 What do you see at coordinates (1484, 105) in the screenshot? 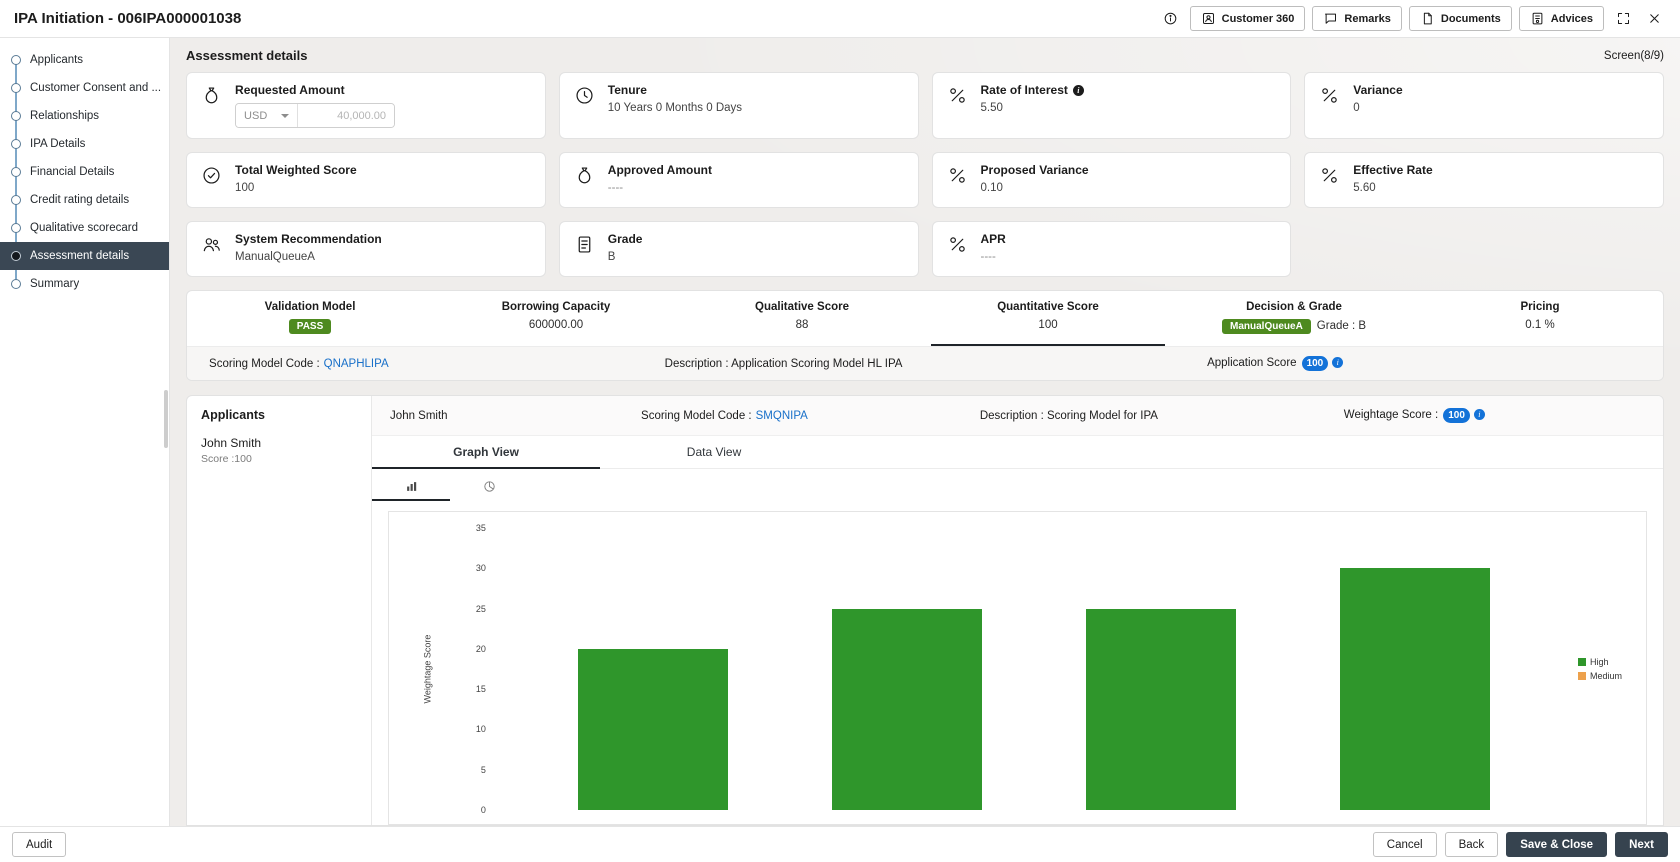
I see `variance-card: Variance 0` at bounding box center [1484, 105].